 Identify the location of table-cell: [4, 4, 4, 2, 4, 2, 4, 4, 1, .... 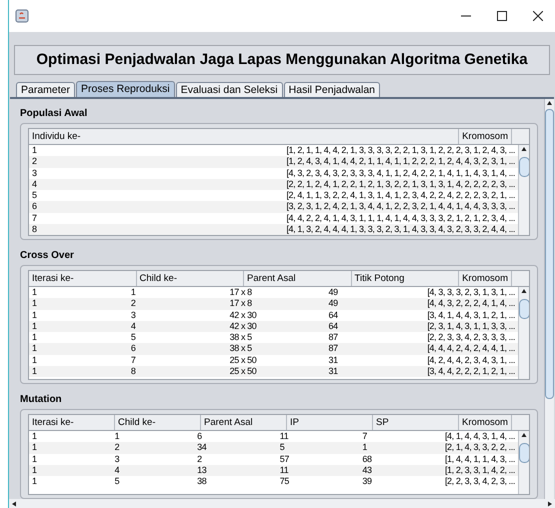
(471, 349).